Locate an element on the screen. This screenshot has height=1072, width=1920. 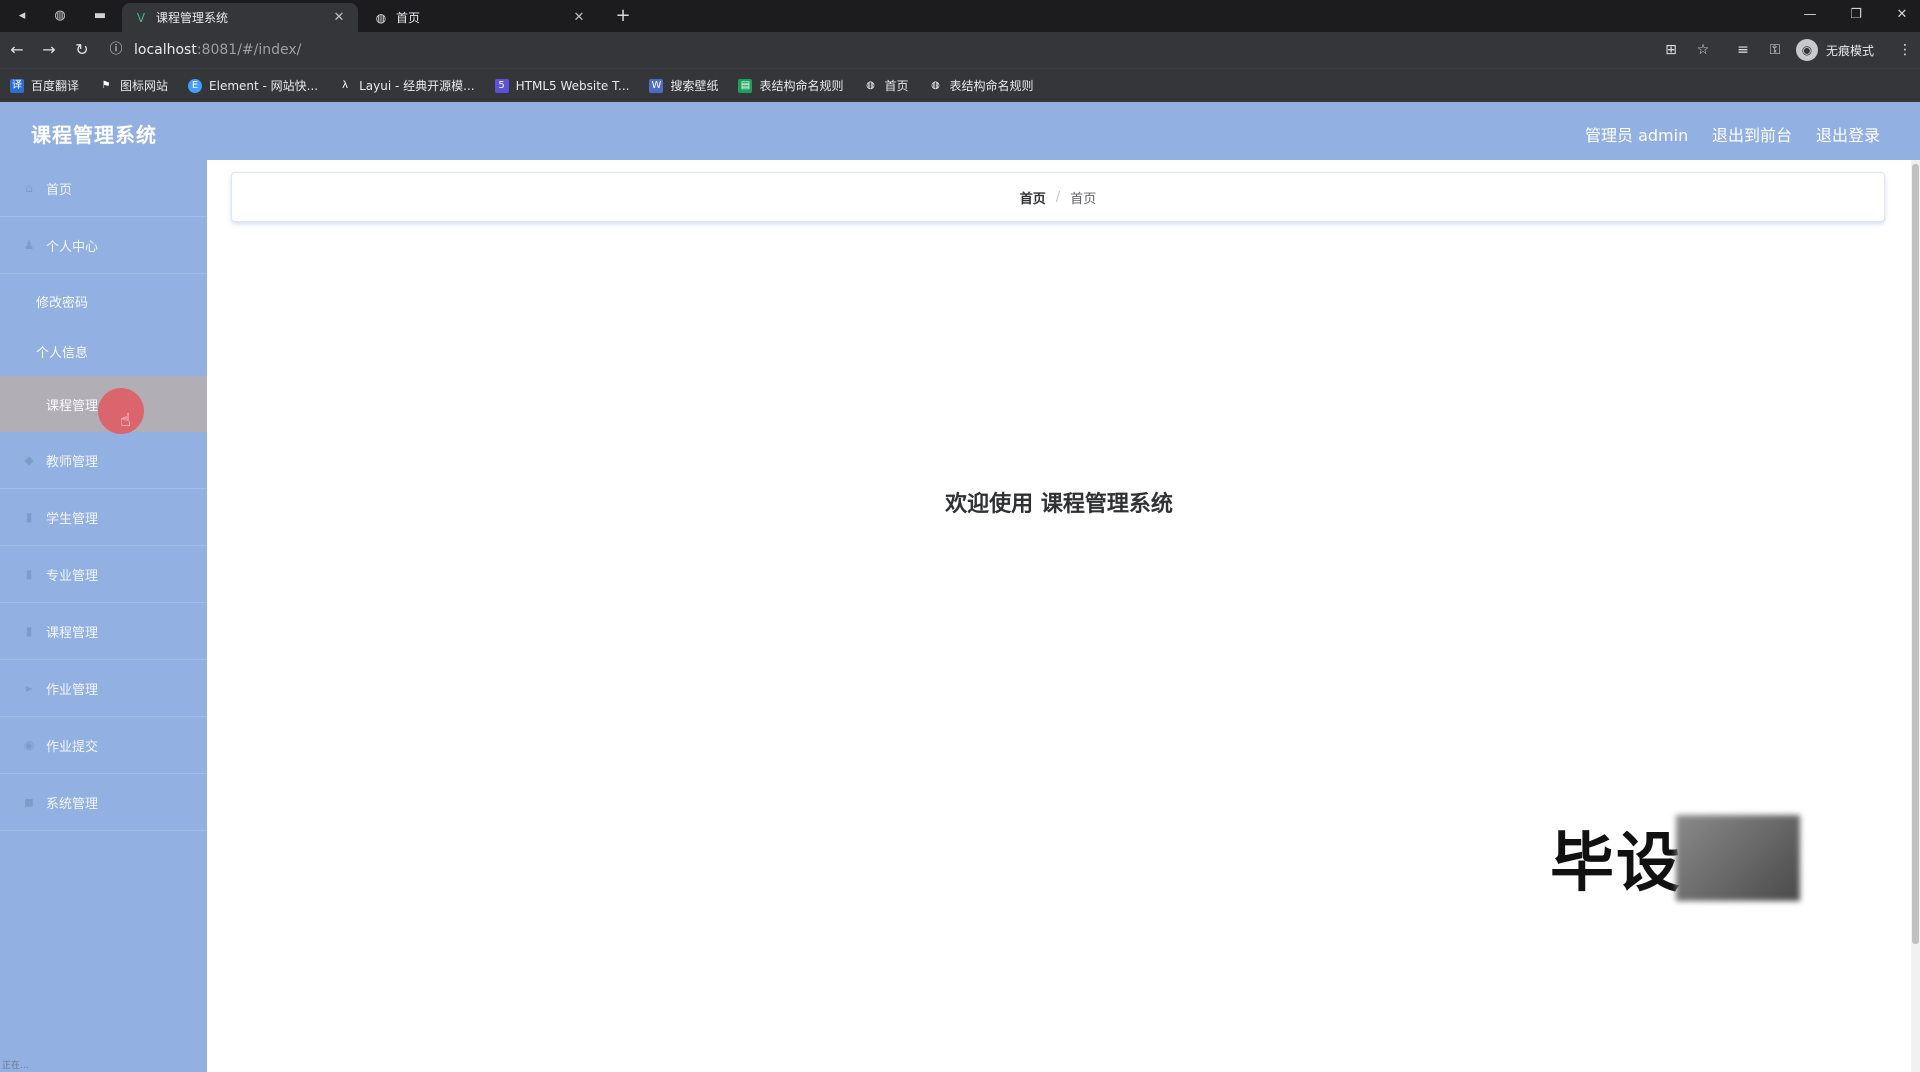
app-title: 课程管理系统 is located at coordinates (94, 135).